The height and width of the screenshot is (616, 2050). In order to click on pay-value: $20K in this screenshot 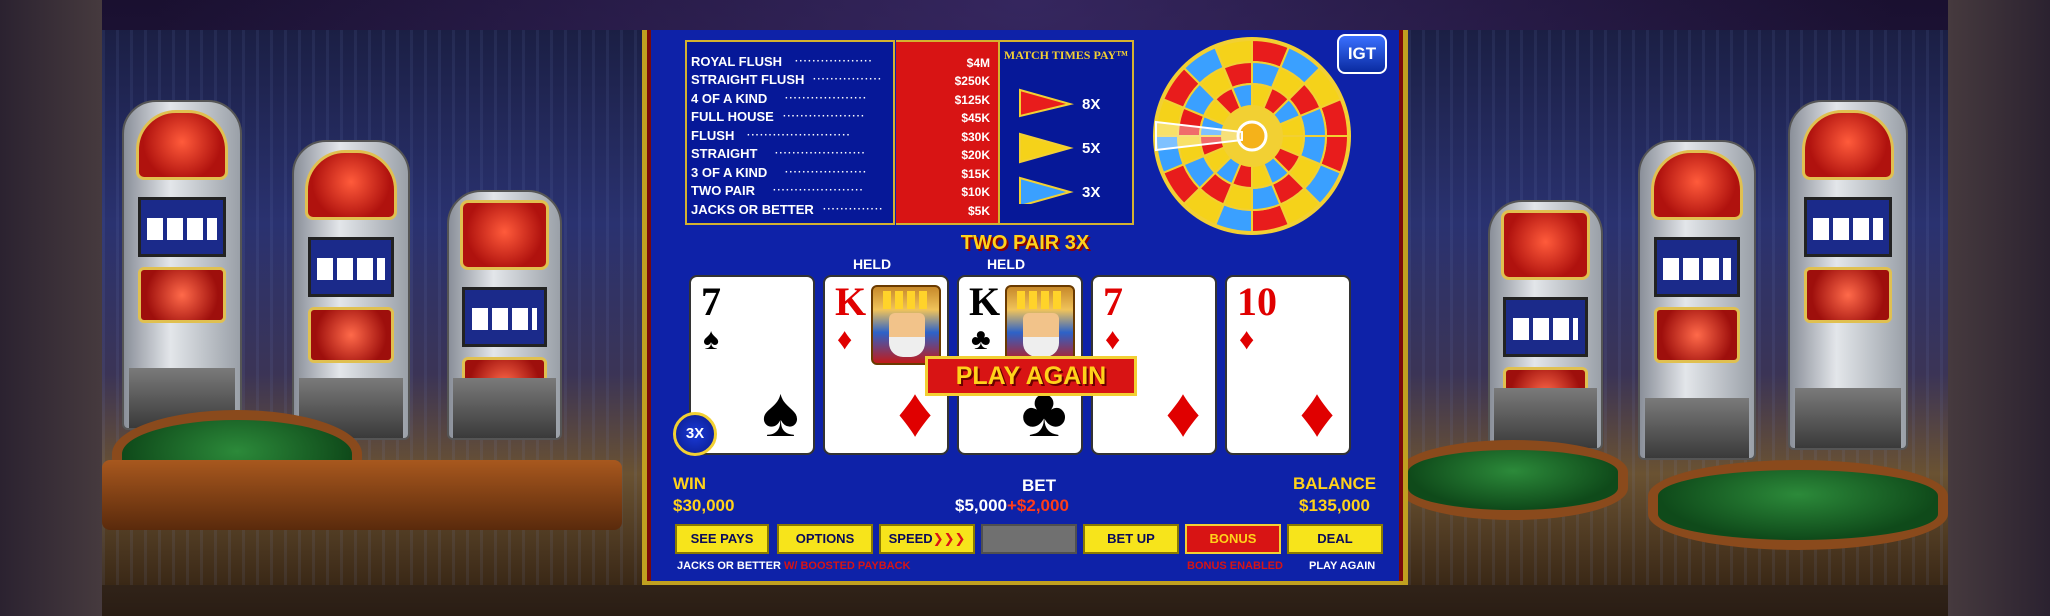, I will do `click(975, 155)`.